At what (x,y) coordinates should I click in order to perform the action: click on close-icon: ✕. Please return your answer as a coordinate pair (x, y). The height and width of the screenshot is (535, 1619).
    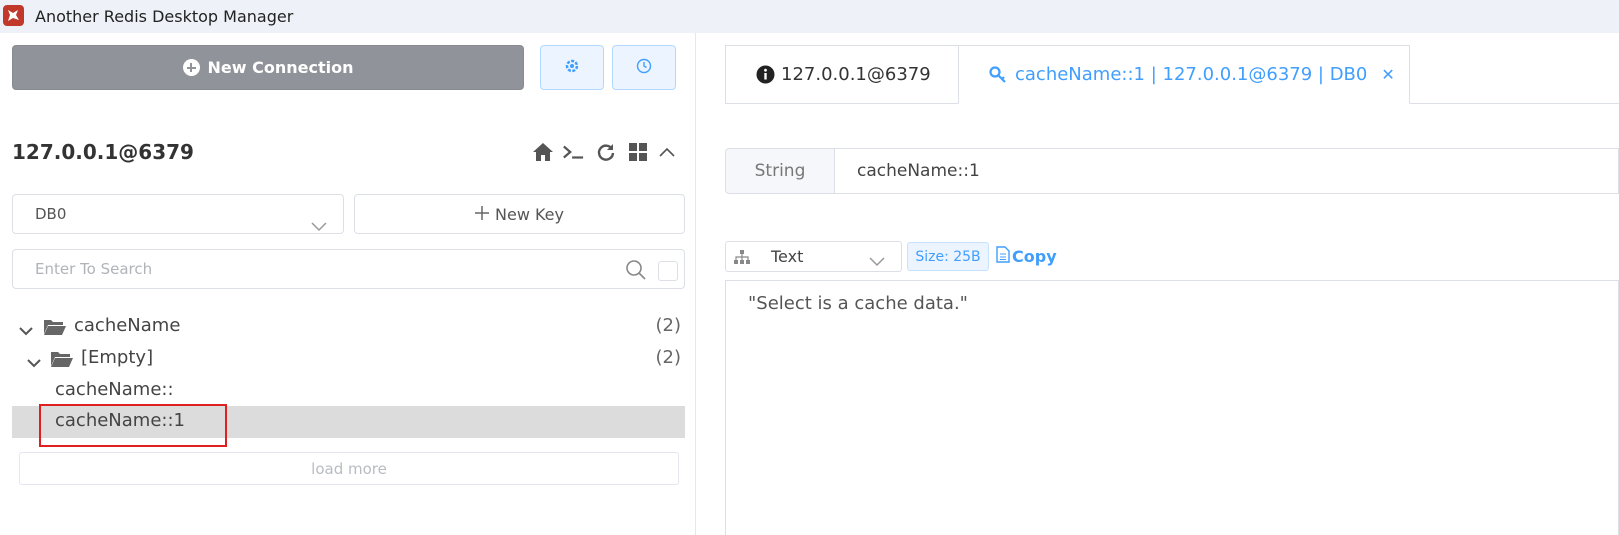
    Looking at the image, I should click on (1387, 74).